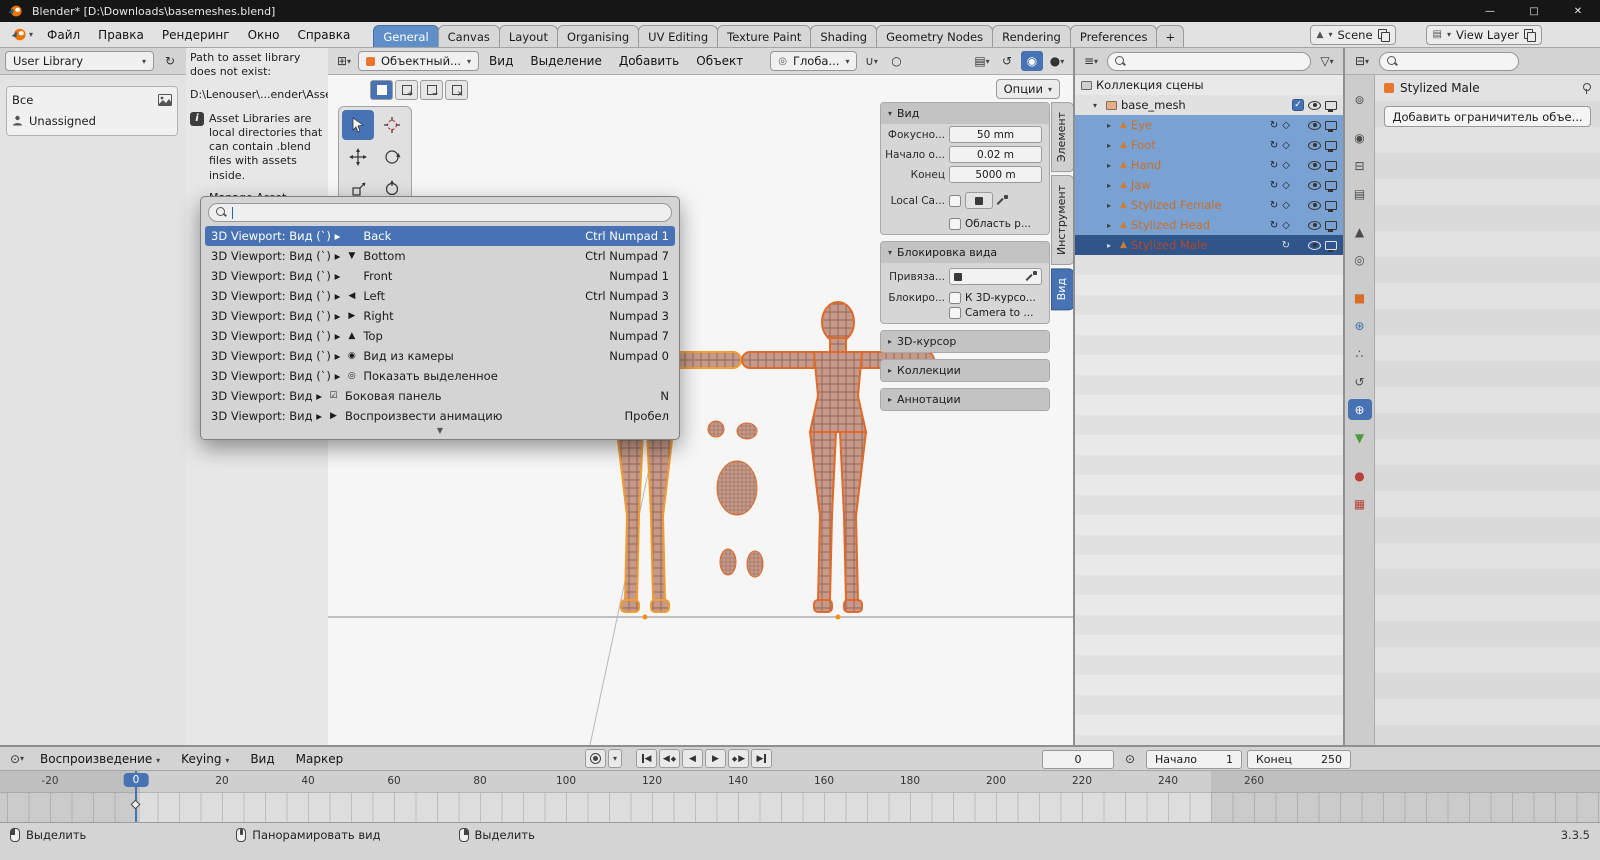 The width and height of the screenshot is (1600, 860). I want to click on workspace-tab-shading: Shading, so click(844, 36).